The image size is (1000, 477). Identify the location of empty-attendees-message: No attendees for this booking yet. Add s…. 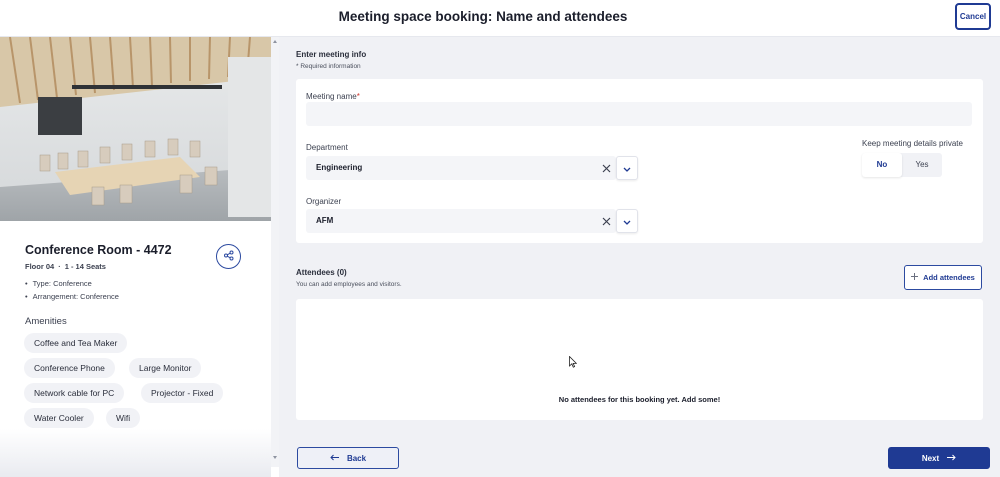
(639, 399).